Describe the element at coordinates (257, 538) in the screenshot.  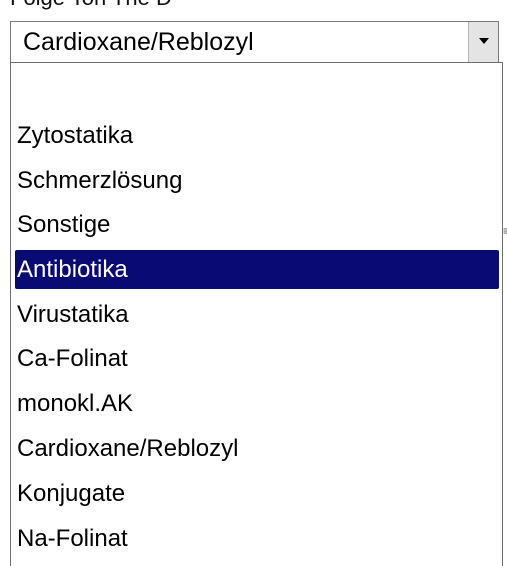
I see `list-item-na-folinat: Na-Folinat` at that location.